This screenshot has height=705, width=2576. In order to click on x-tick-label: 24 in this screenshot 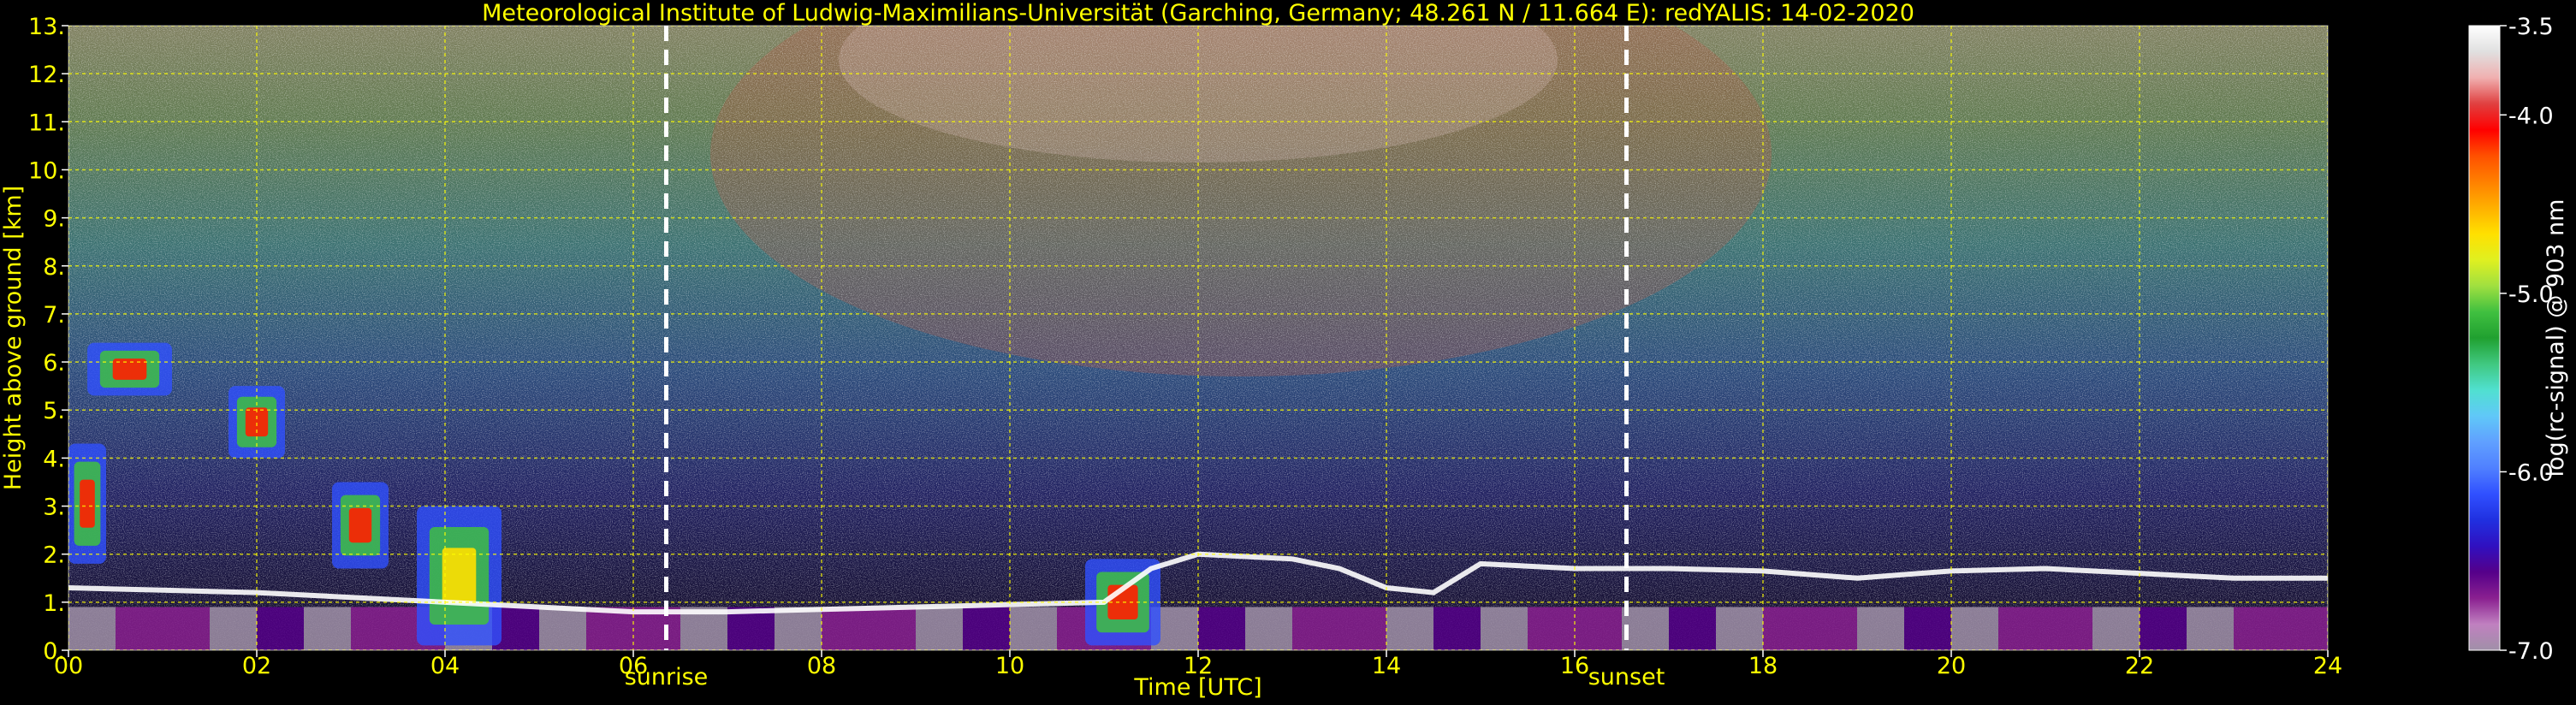, I will do `click(2327, 666)`.